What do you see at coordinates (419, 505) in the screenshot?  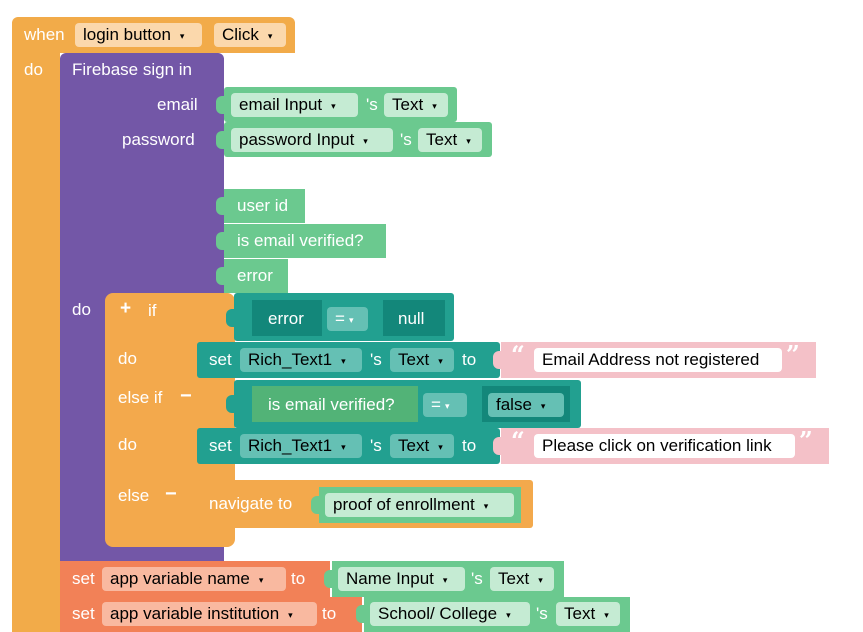 I see `screen-dropdown: proof of enrollment ▾` at bounding box center [419, 505].